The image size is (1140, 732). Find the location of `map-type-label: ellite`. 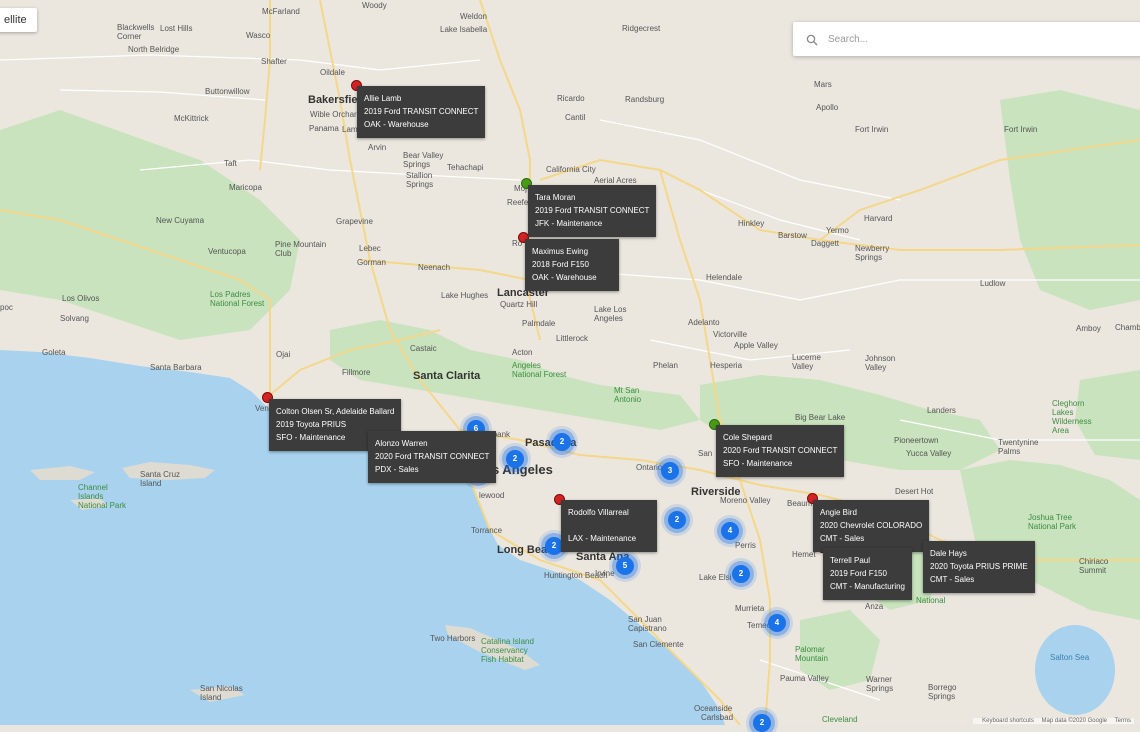

map-type-label: ellite is located at coordinates (15, 20).